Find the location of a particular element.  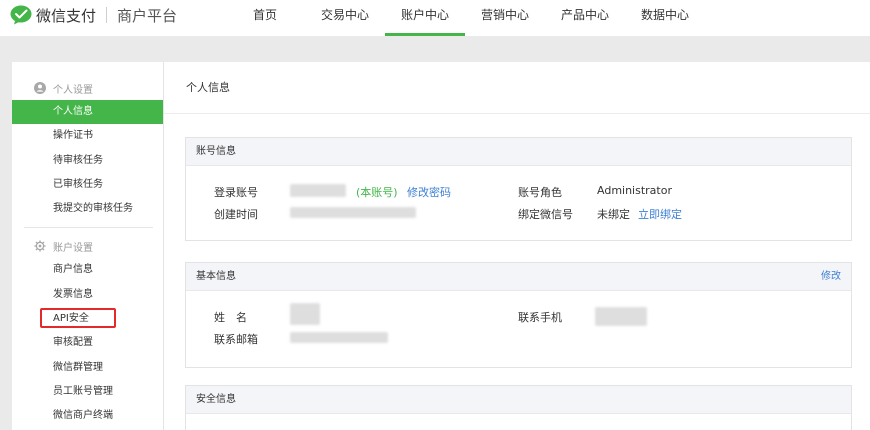

contact-phone-label: 联系手机 is located at coordinates (540, 317).